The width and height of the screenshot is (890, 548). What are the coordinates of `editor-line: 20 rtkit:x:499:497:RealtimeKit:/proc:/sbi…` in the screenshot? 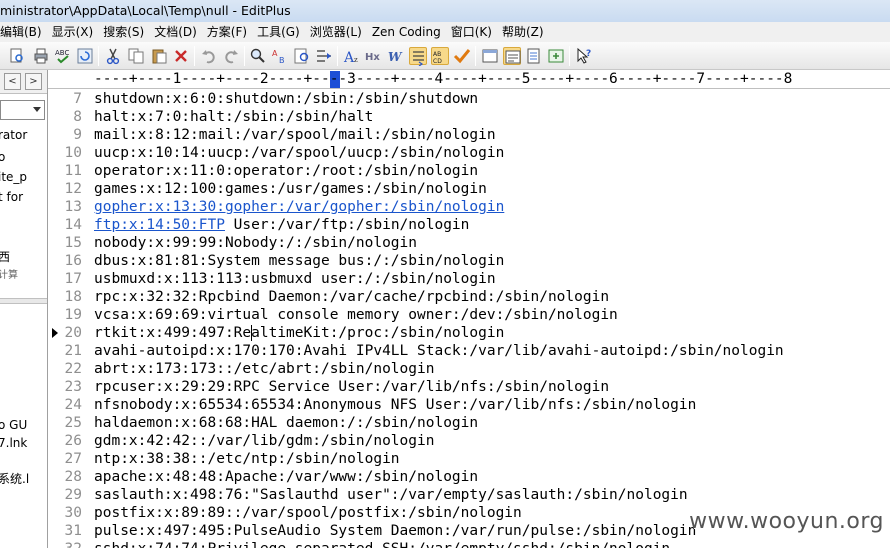 It's located at (469, 333).